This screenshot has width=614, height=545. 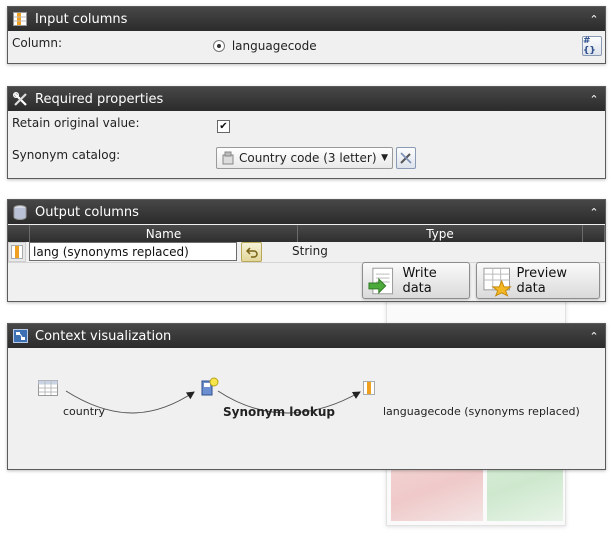 What do you see at coordinates (164, 233) in the screenshot?
I see `name-column-header: Name` at bounding box center [164, 233].